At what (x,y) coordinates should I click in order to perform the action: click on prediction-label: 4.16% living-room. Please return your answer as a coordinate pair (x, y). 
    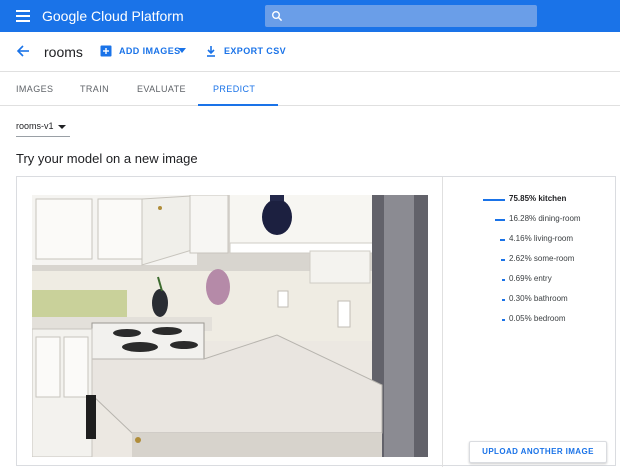
    Looking at the image, I should click on (541, 238).